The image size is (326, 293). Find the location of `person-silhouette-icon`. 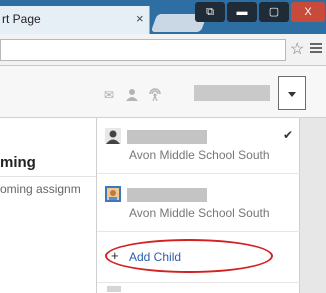

person-silhouette-icon is located at coordinates (113, 136).